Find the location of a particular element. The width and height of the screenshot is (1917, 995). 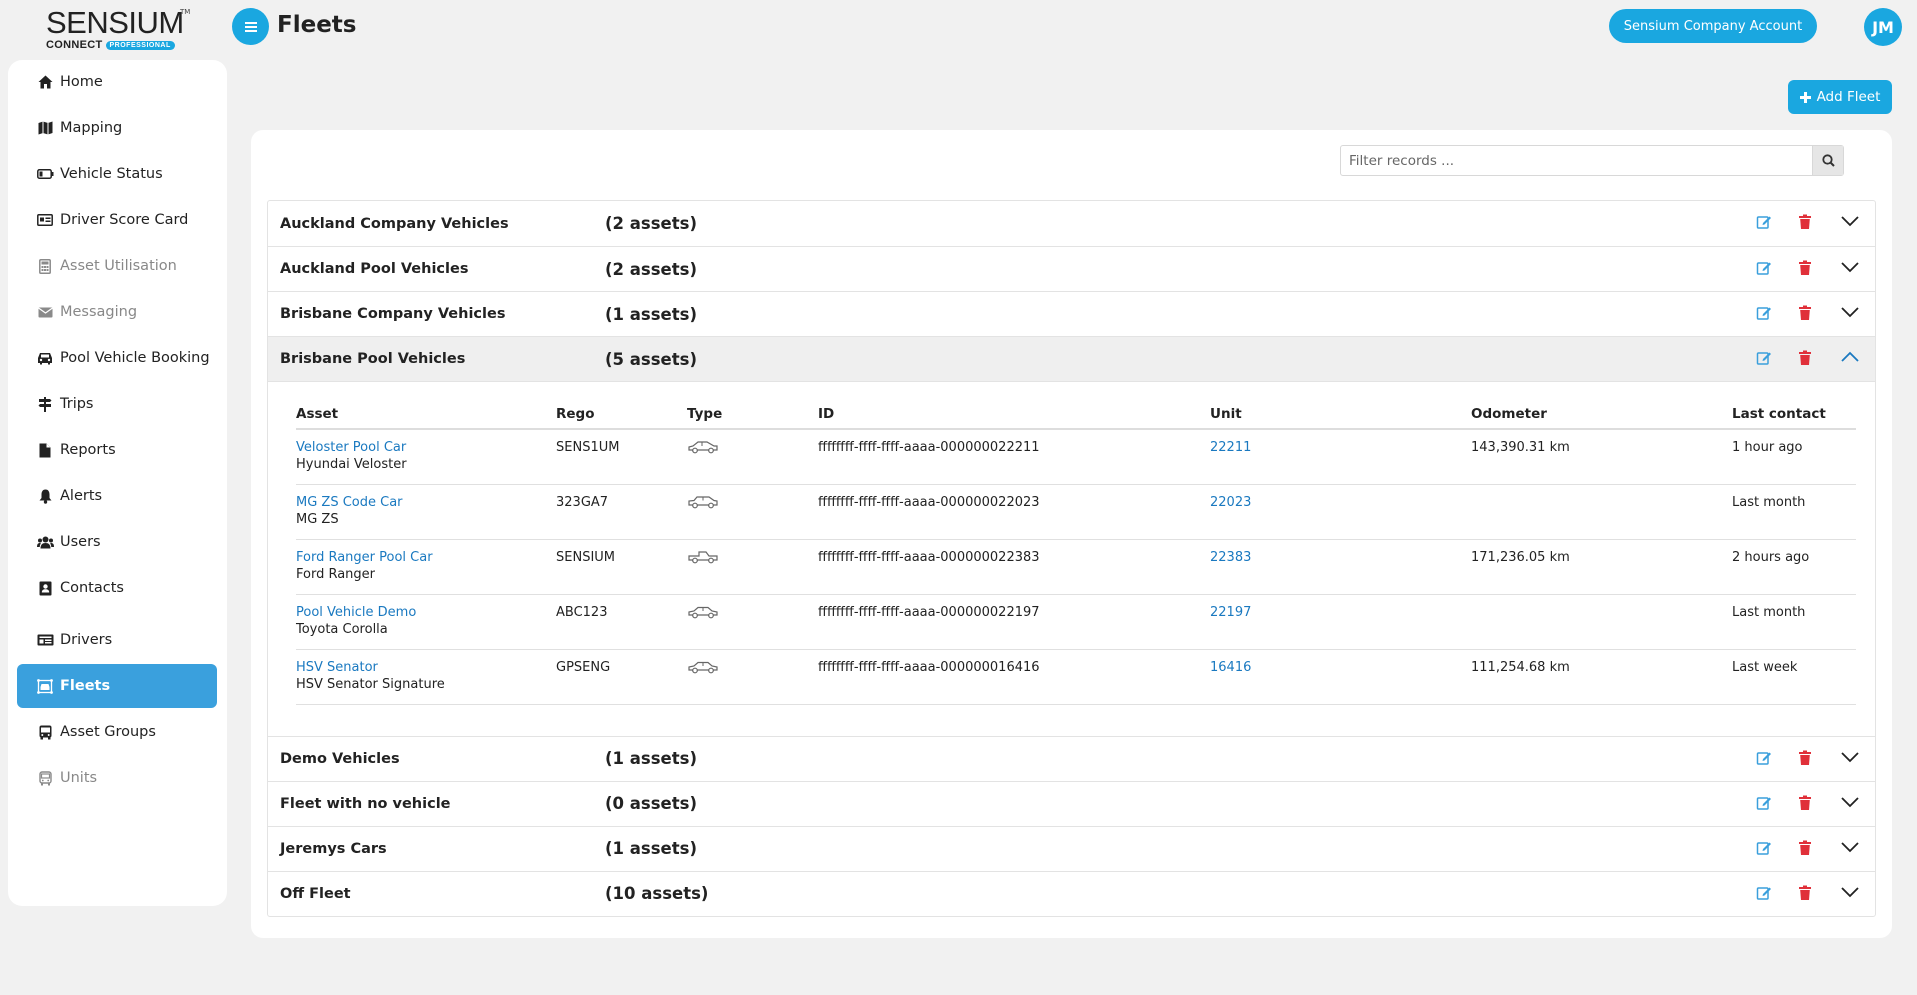

unit-link: 16416 is located at coordinates (1230, 667).